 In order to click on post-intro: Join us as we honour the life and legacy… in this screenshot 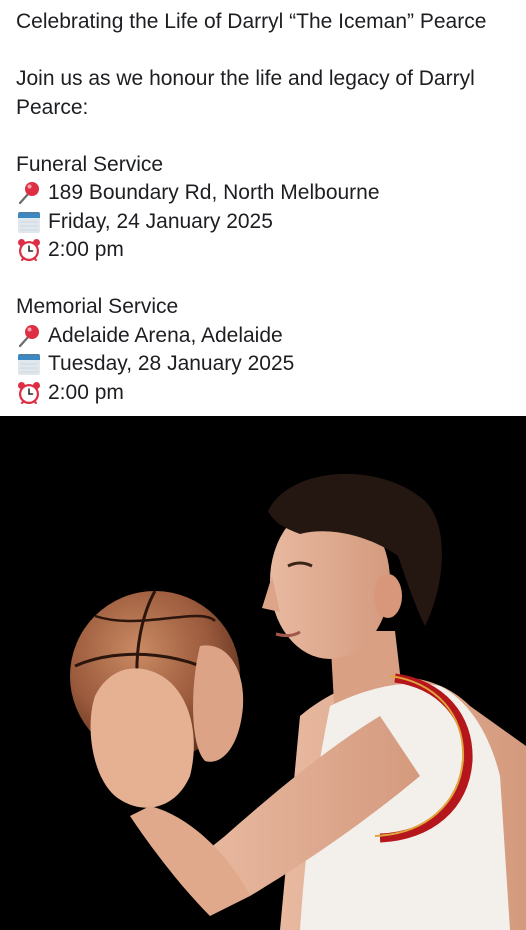, I will do `click(245, 93)`.